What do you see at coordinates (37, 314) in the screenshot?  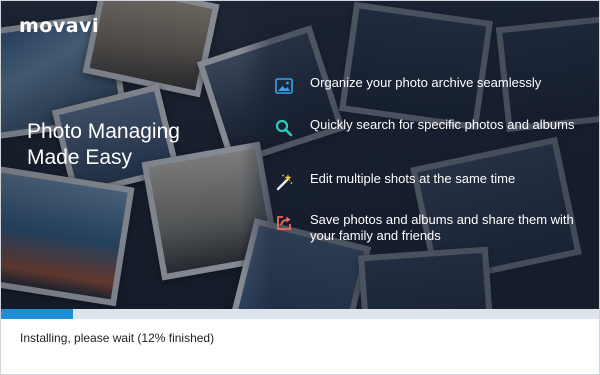 I see `install-progress-fill` at bounding box center [37, 314].